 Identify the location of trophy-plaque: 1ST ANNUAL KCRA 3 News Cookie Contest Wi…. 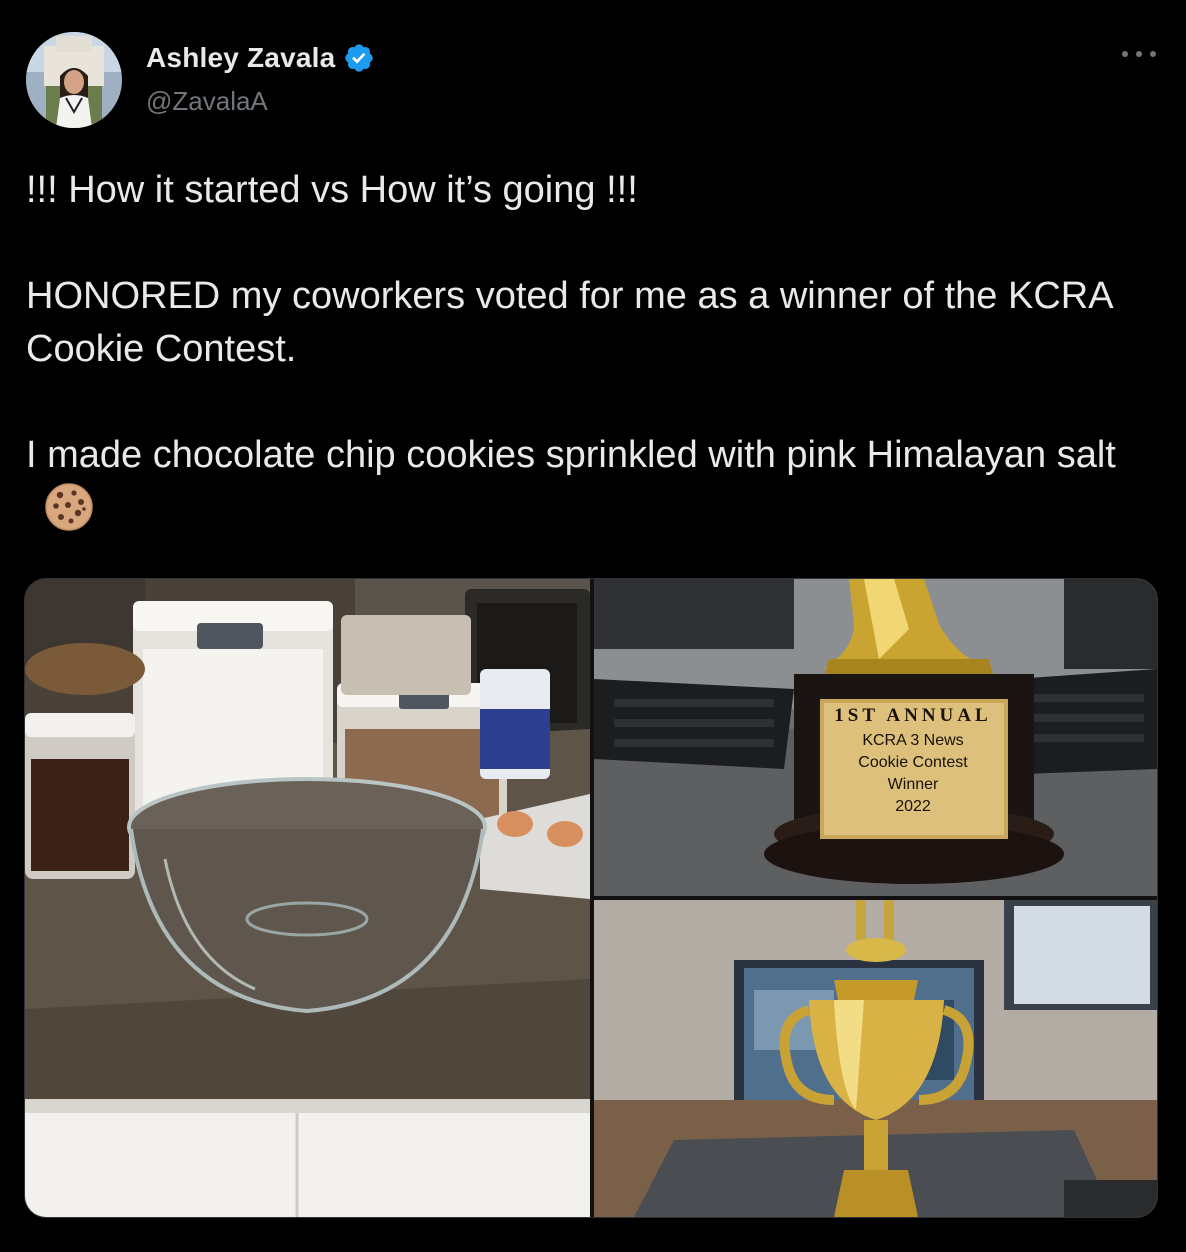
(913, 761).